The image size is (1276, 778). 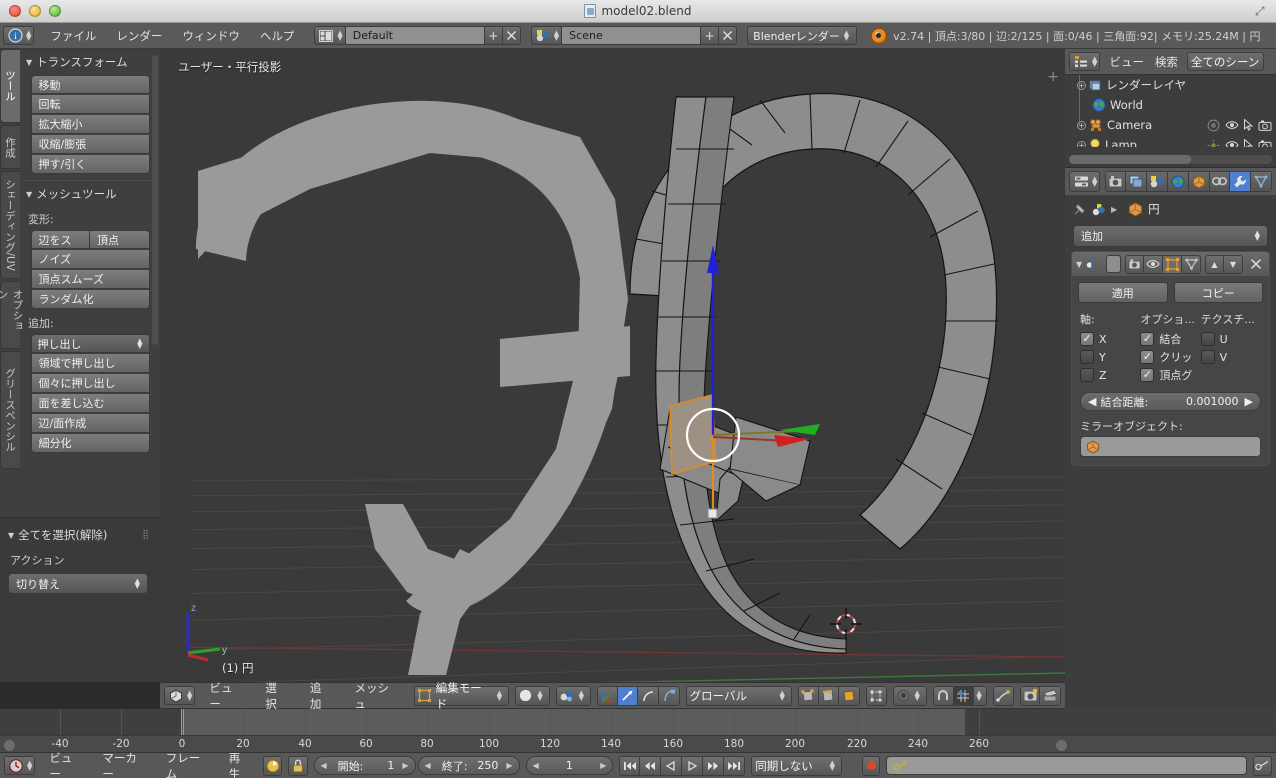 What do you see at coordinates (648, 695) in the screenshot?
I see `rotate-manipulator-icon` at bounding box center [648, 695].